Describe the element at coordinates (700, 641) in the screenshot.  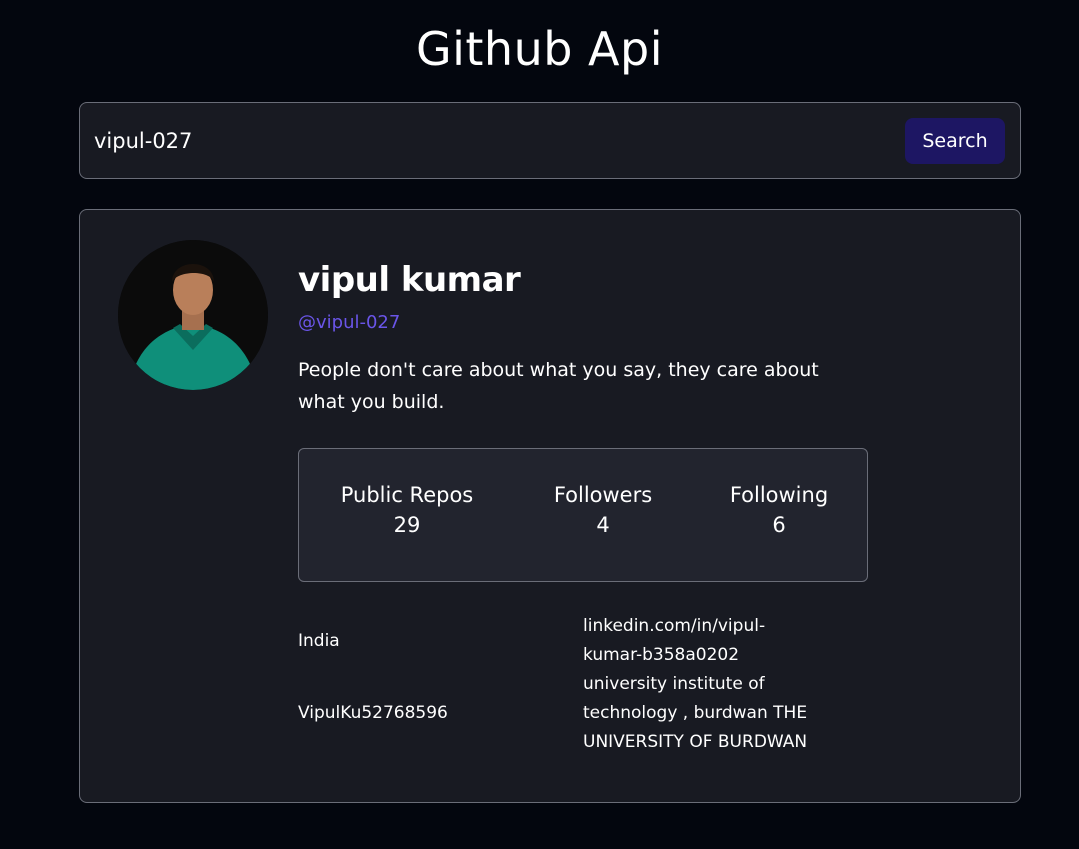
I see `blog-link: linkedin.com/in/vipul-kumar-b358a0202` at that location.